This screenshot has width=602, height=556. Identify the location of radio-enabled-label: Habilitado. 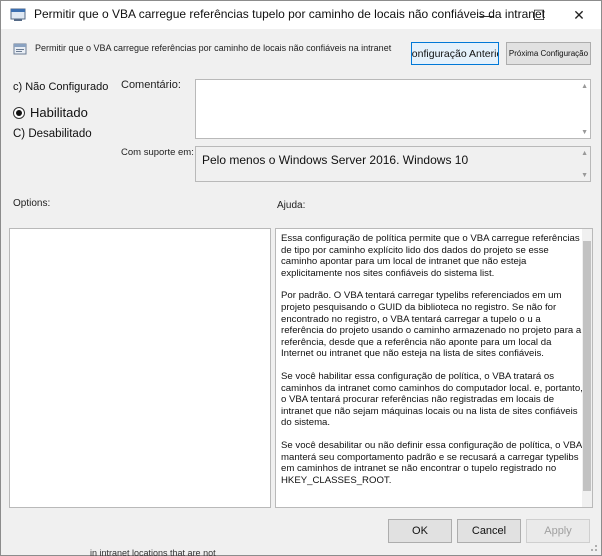
(59, 112).